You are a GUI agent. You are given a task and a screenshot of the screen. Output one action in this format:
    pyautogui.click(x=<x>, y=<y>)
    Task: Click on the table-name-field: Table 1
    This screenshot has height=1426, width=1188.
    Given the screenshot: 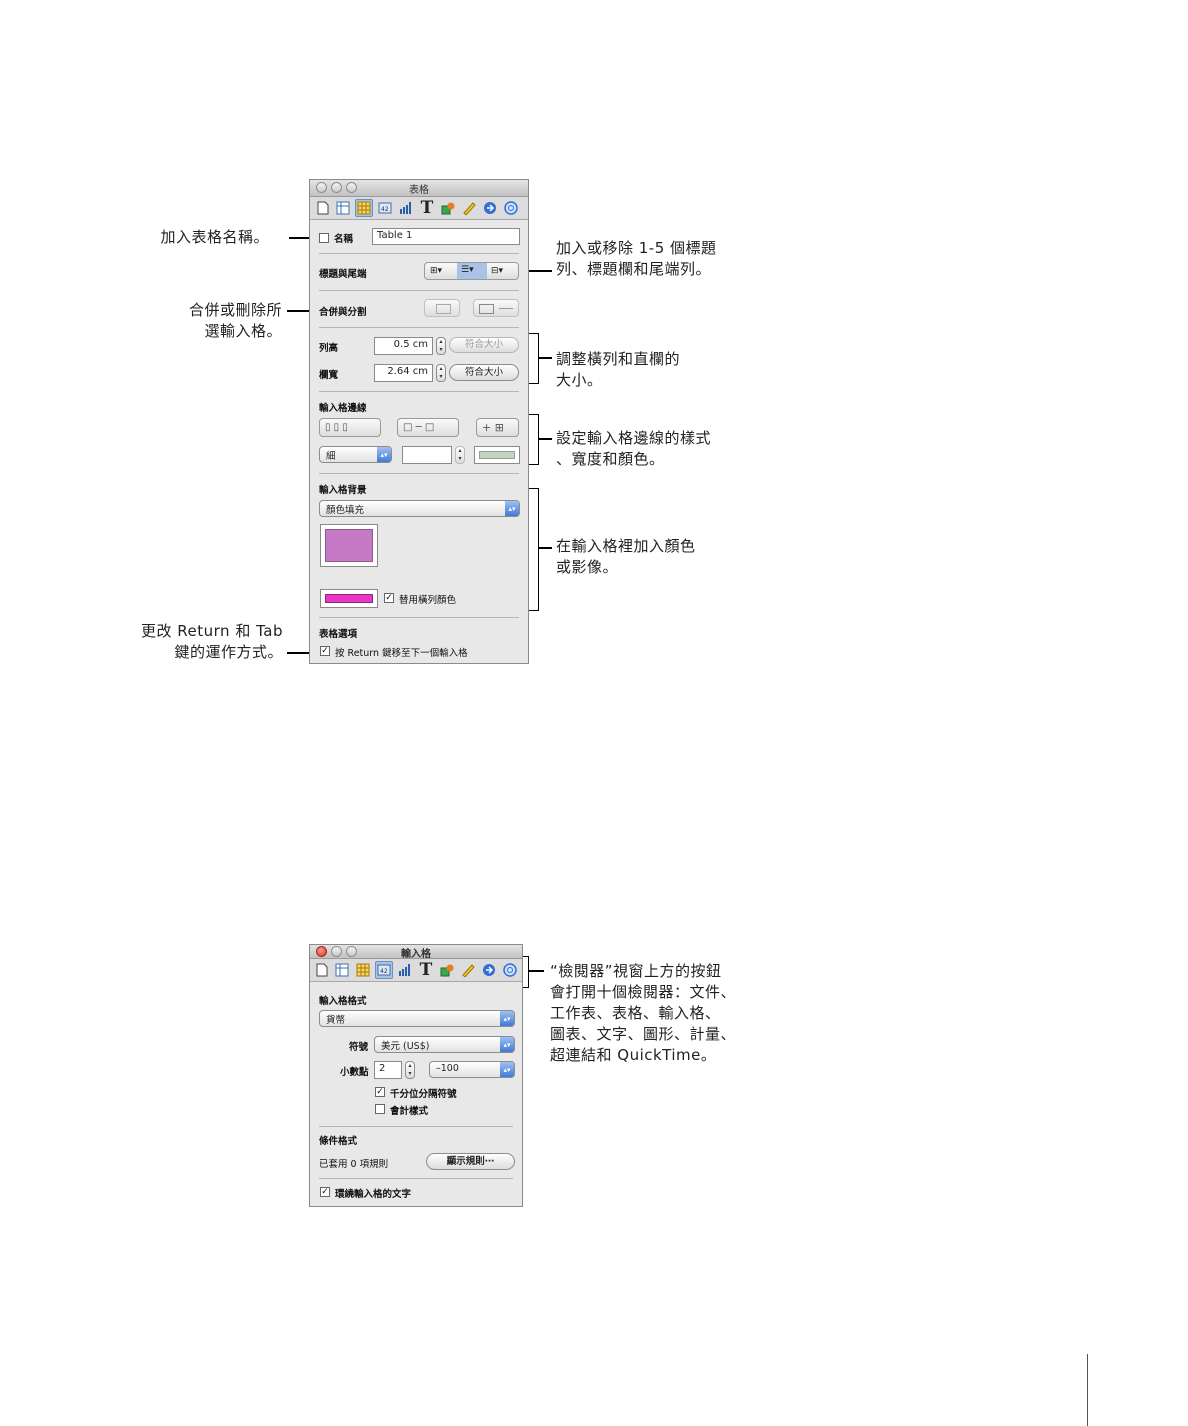 What is the action you would take?
    pyautogui.click(x=446, y=236)
    